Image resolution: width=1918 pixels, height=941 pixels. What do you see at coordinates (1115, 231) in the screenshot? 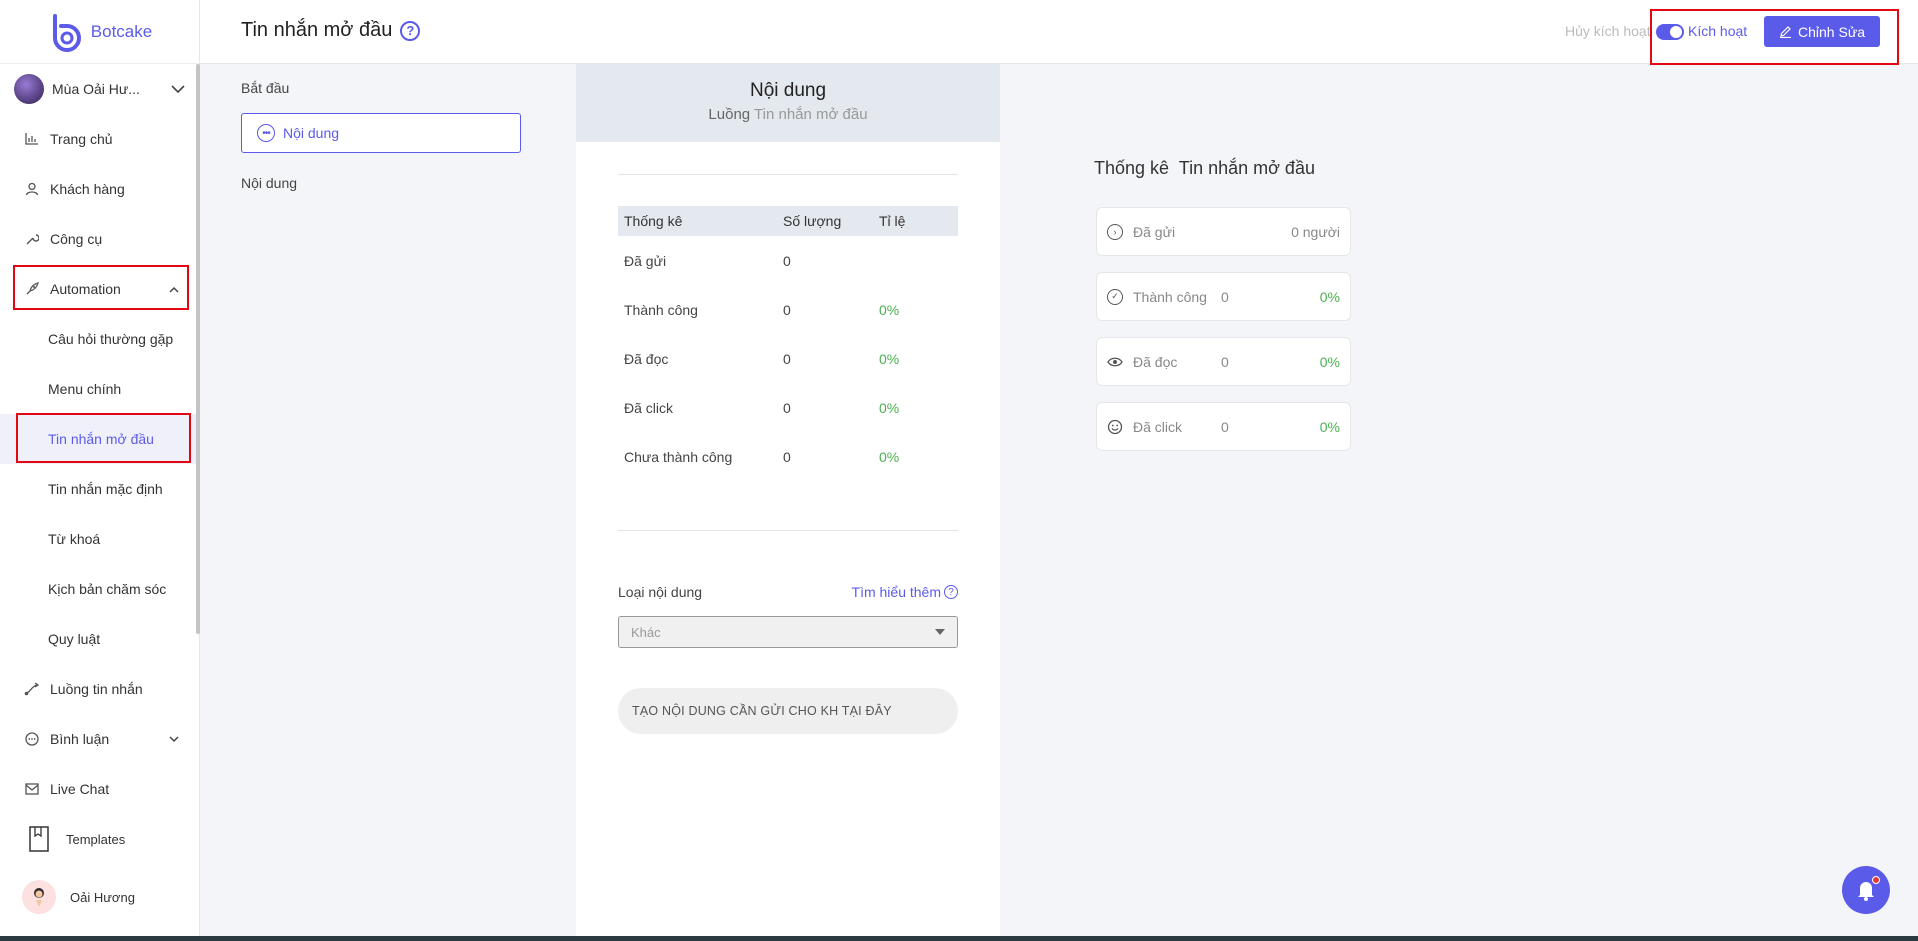
I see `send-icon: ›` at bounding box center [1115, 231].